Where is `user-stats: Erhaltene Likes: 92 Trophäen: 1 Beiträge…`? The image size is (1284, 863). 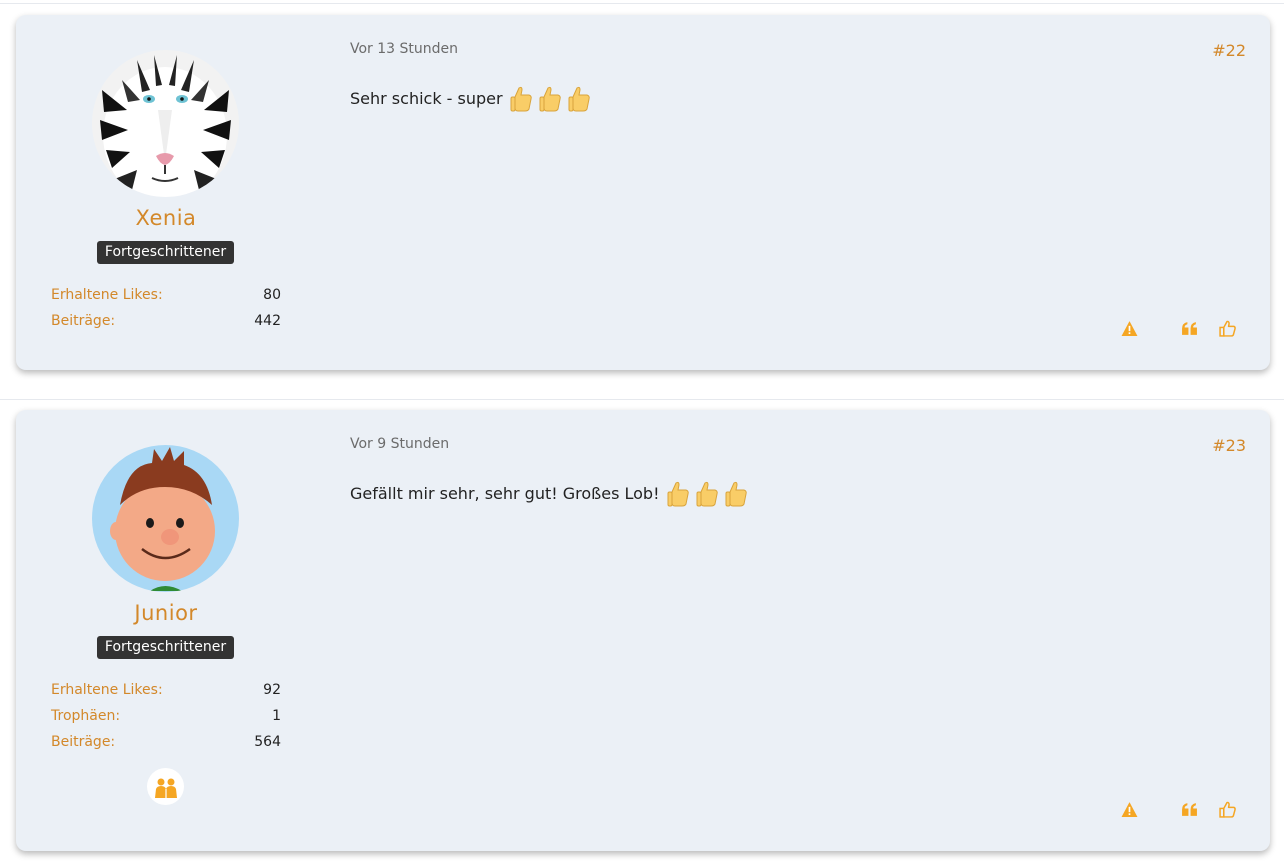 user-stats: Erhaltene Likes: 92 Trophäen: 1 Beiträge… is located at coordinates (166, 720).